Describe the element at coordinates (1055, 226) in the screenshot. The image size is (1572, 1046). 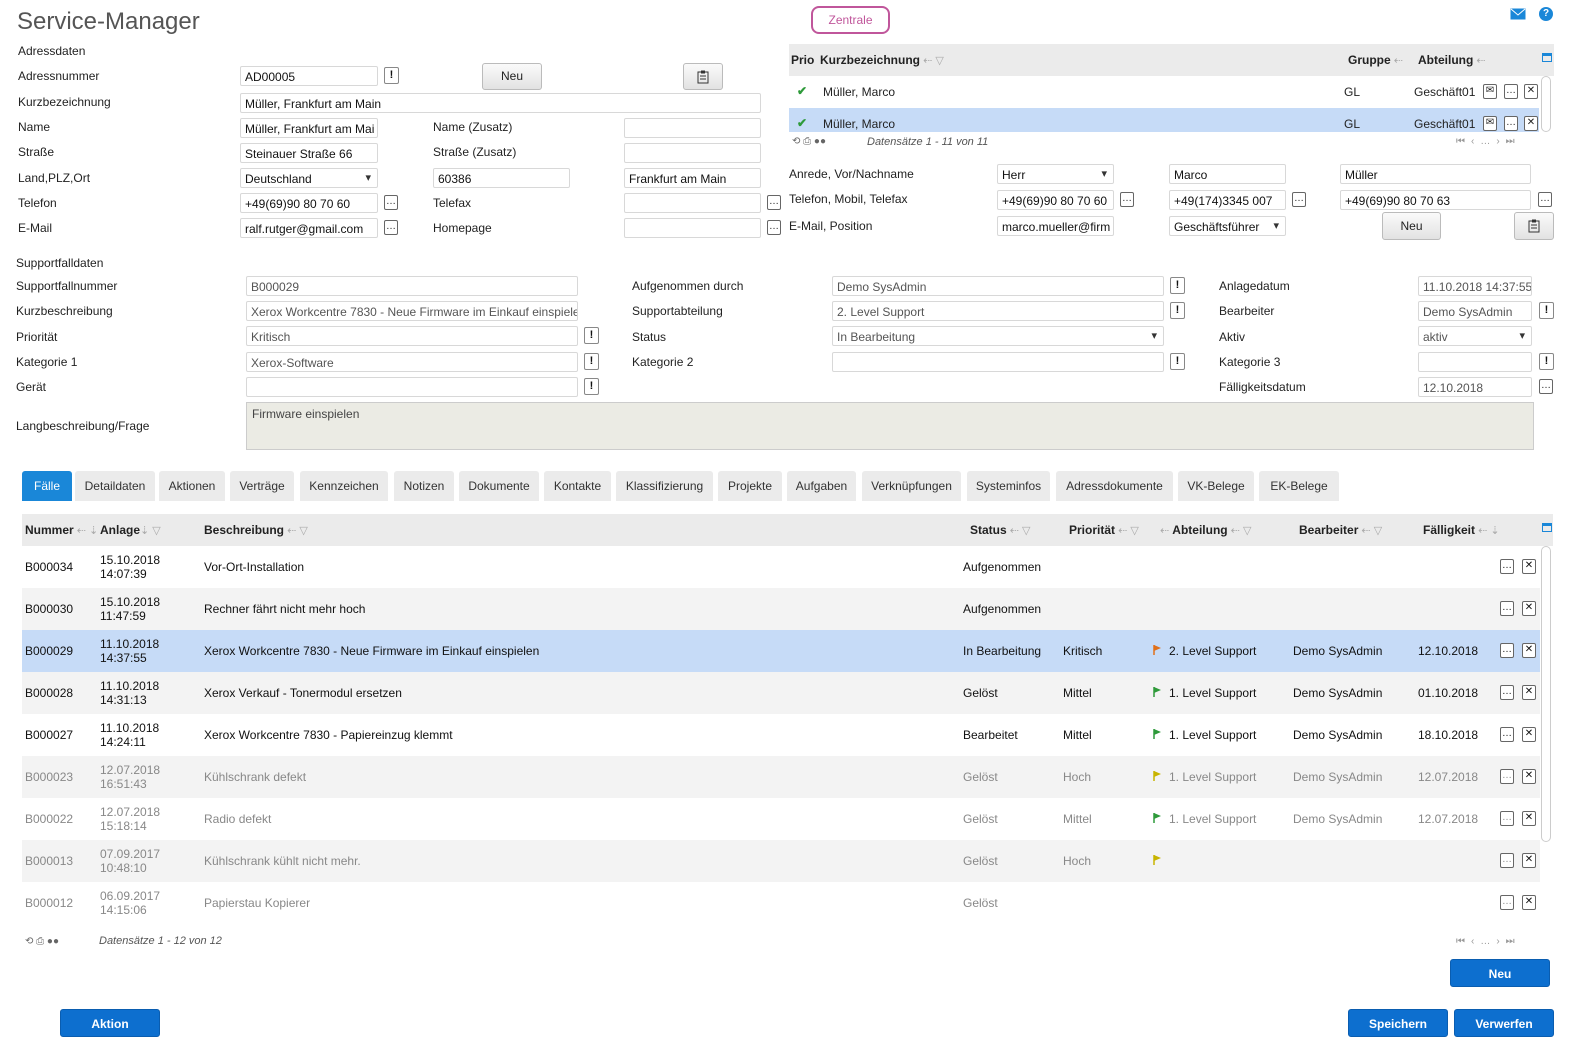
I see `kontakt-email-field: marco.mueller@firm` at that location.